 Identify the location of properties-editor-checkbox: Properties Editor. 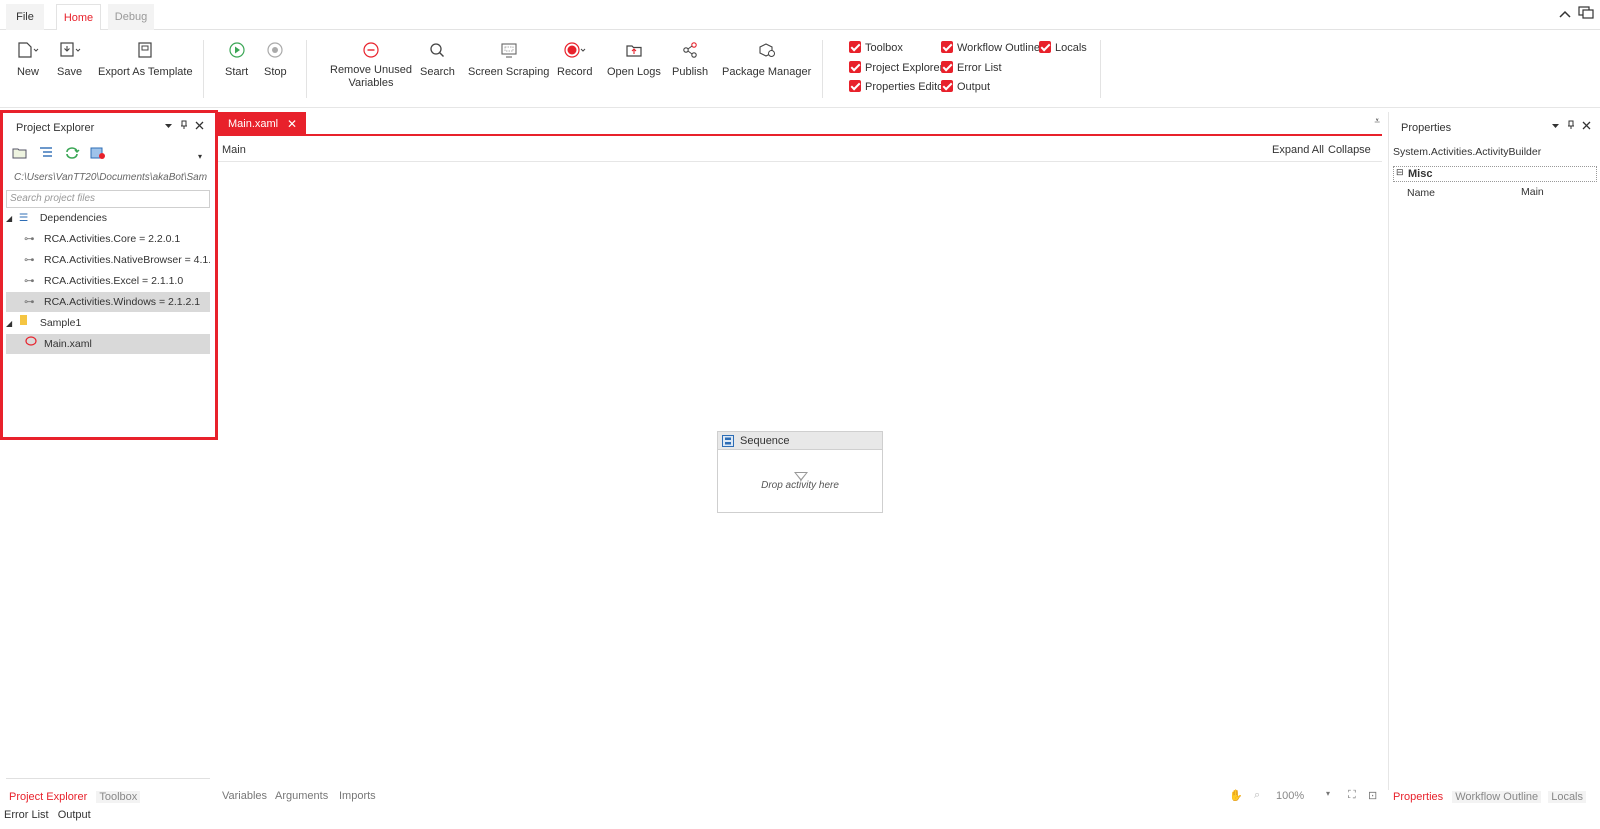
(898, 87).